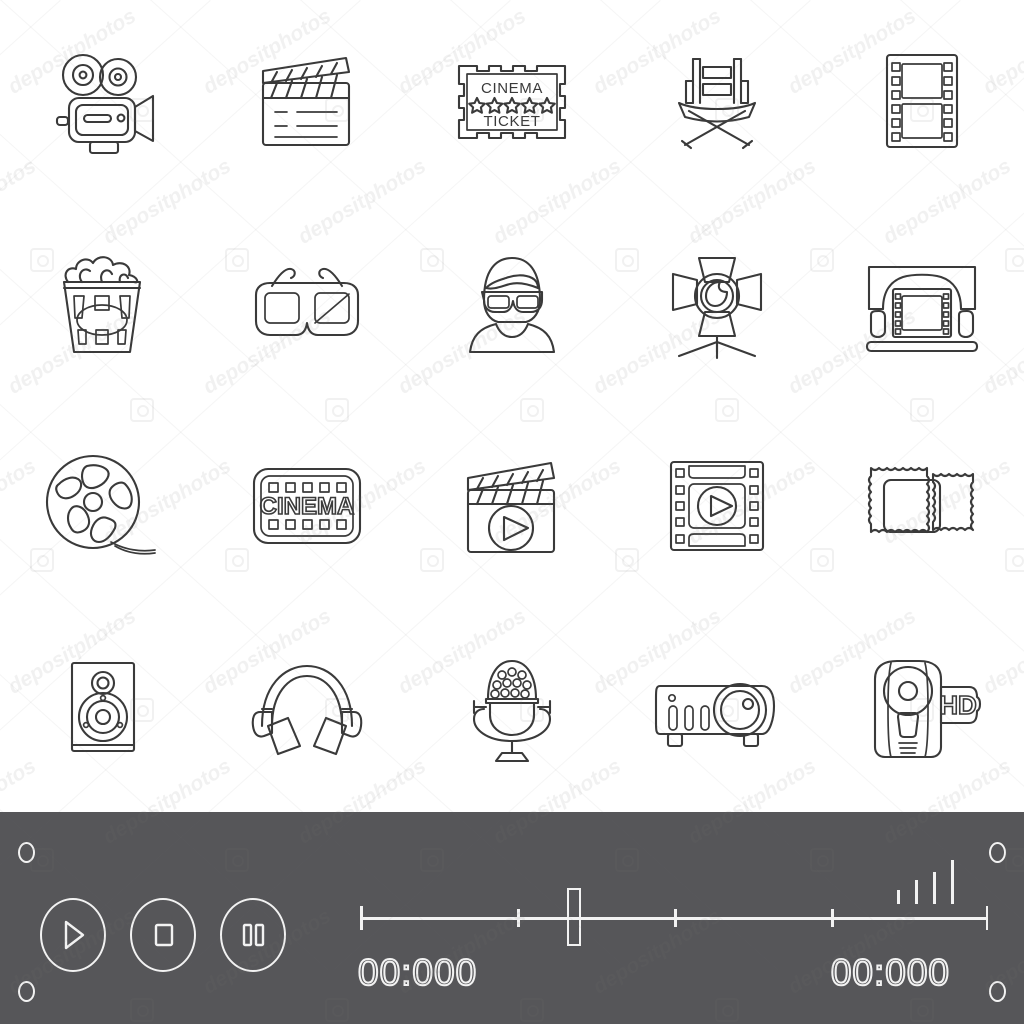 This screenshot has height=1024, width=1024. Describe the element at coordinates (105, 104) in the screenshot. I see `movie-camera-icon` at that location.